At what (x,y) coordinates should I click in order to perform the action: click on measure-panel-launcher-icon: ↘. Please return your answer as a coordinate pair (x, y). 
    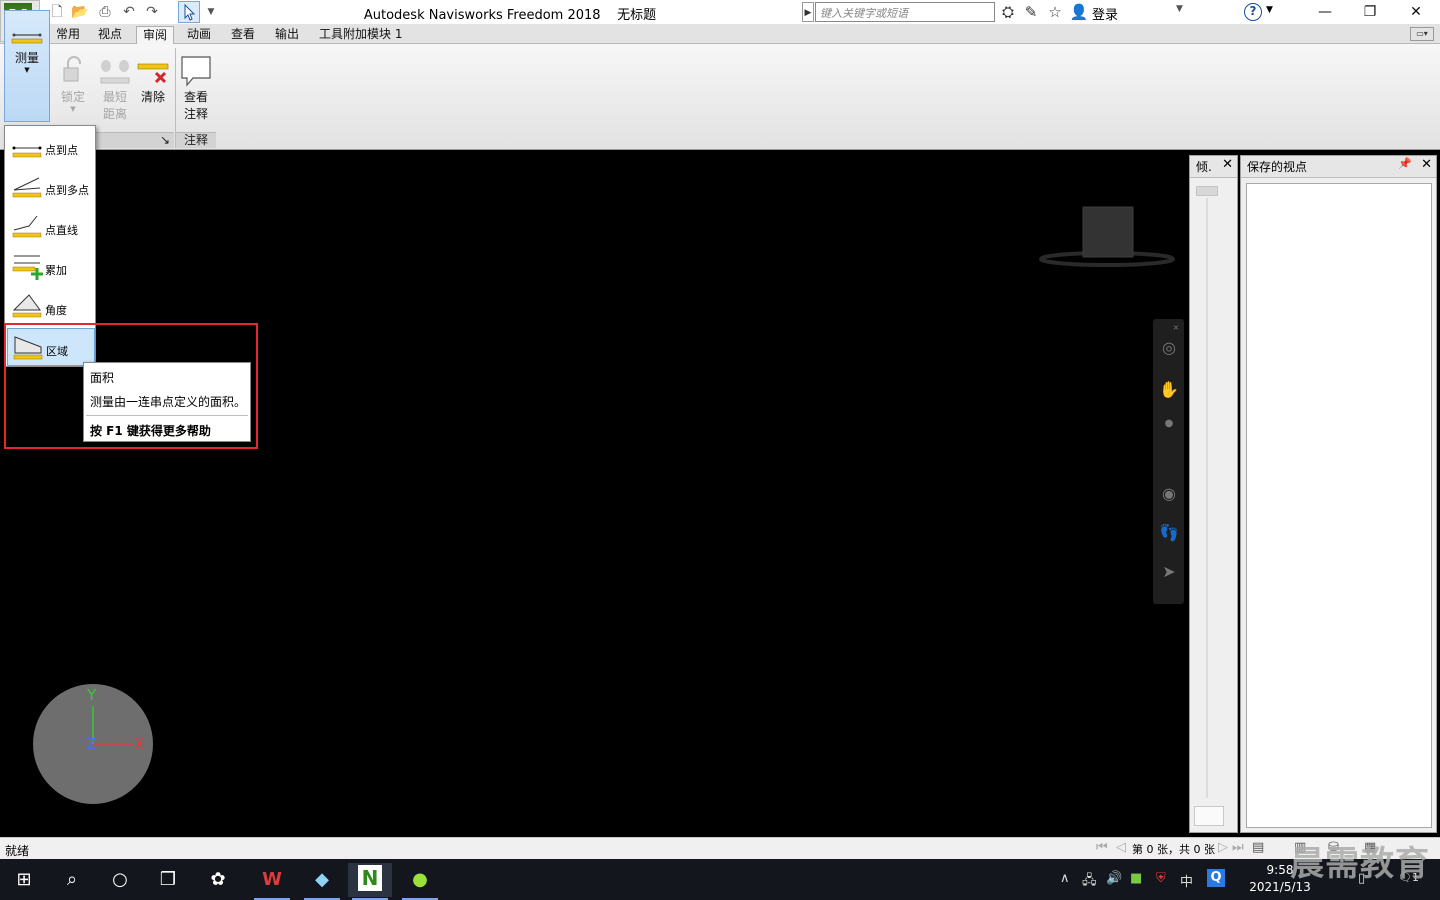
    Looking at the image, I should click on (135, 140).